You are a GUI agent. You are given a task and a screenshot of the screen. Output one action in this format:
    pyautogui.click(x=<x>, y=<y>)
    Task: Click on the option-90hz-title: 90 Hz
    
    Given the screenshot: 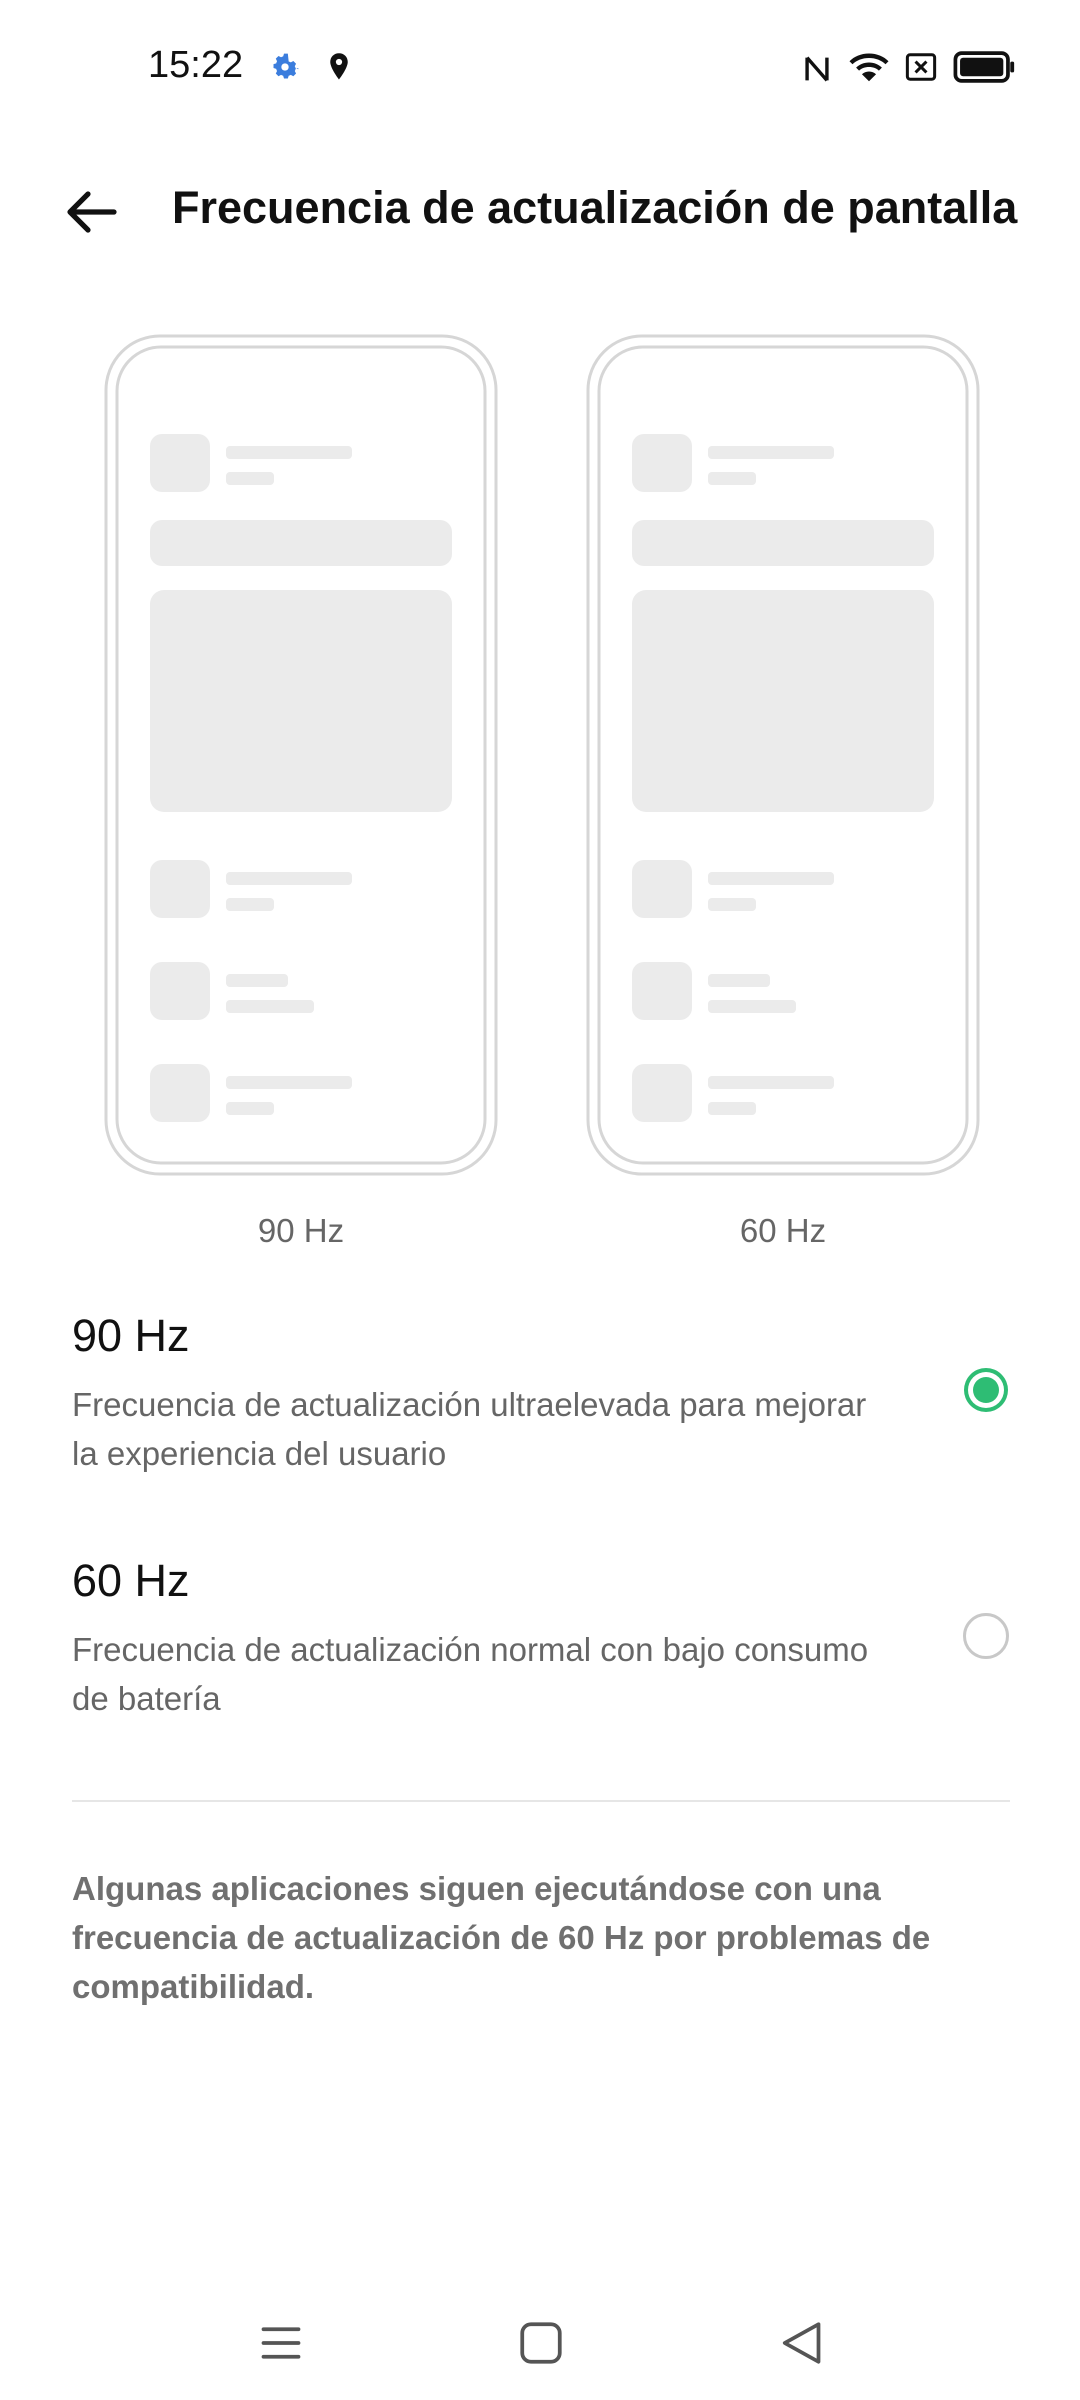 What is the action you would take?
    pyautogui.click(x=131, y=1335)
    